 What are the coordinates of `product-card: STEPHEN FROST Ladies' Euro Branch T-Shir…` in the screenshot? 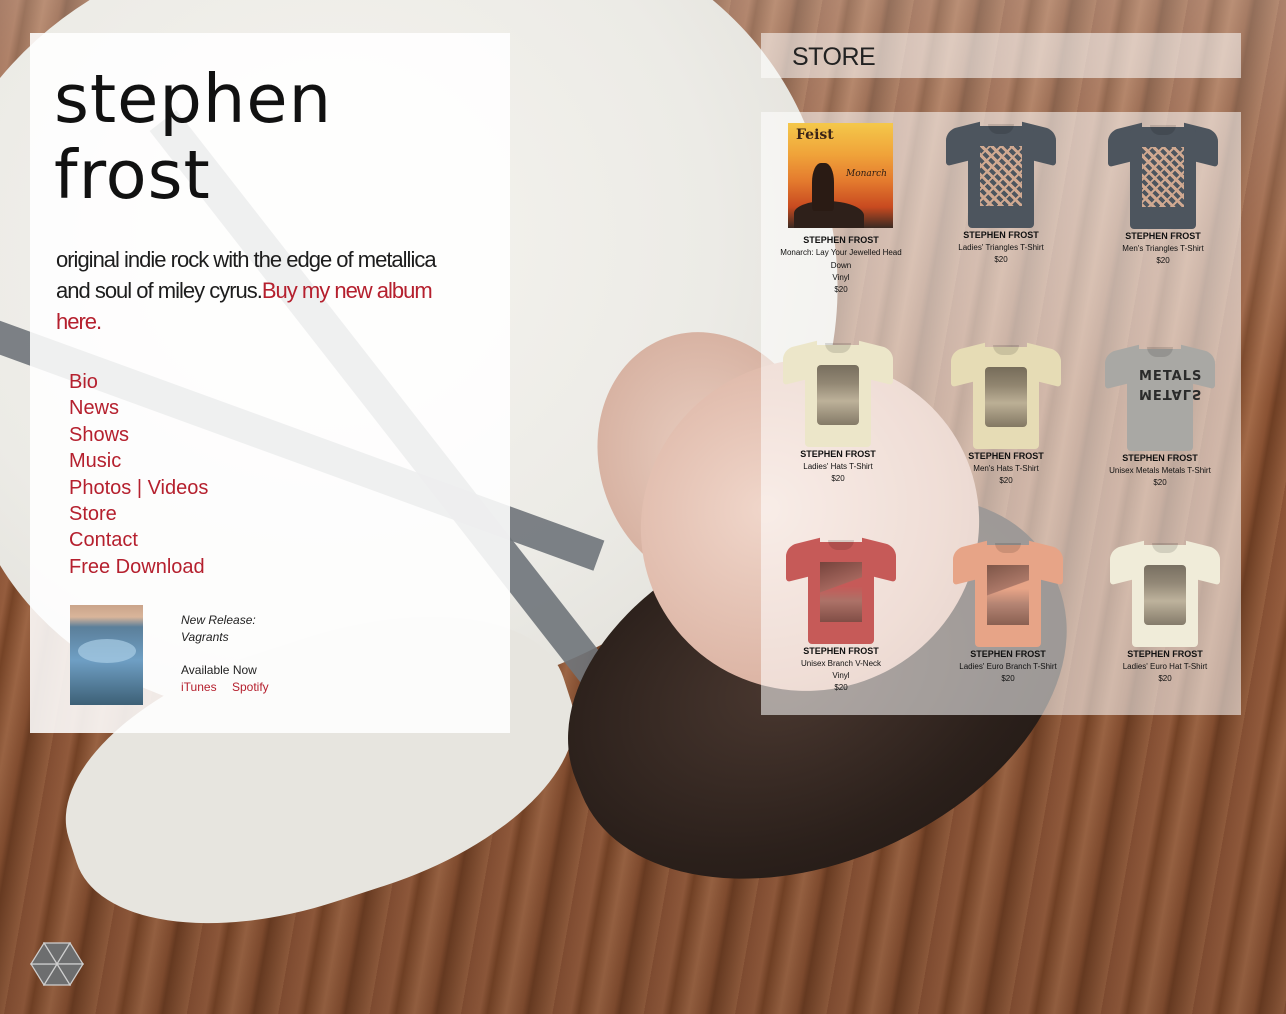 It's located at (1008, 611).